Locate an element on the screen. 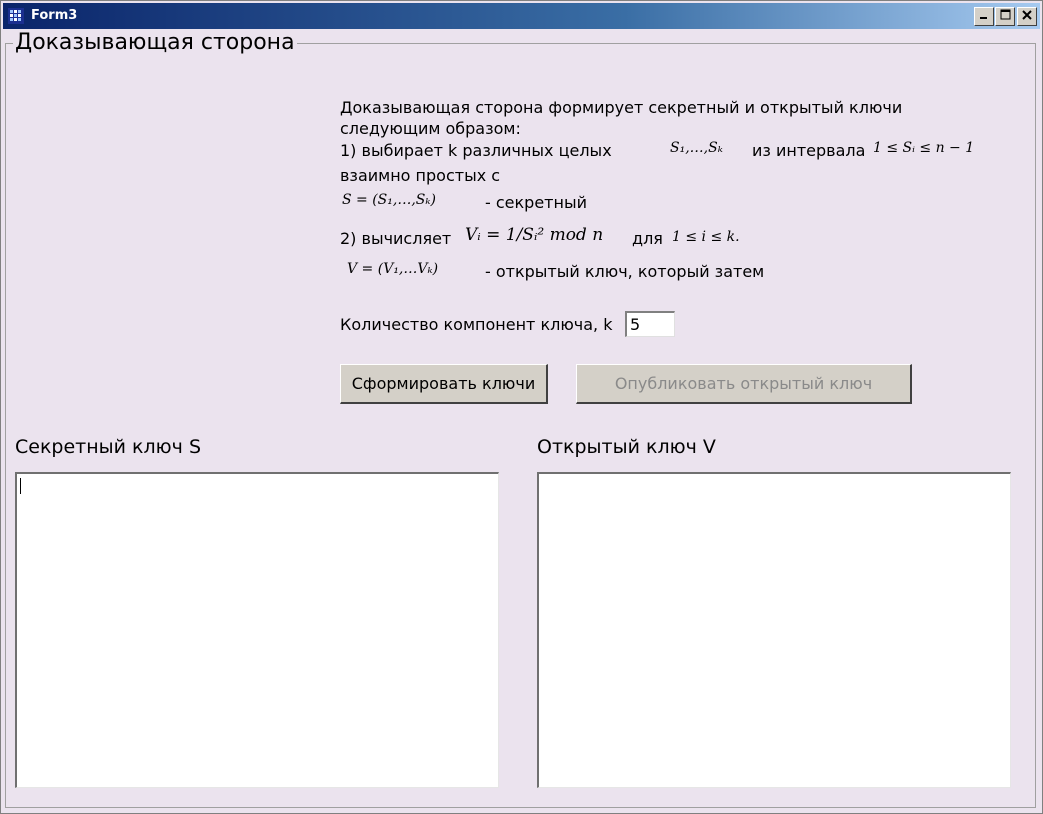 The image size is (1043, 814). maximize-icon is located at coordinates (1005, 14).